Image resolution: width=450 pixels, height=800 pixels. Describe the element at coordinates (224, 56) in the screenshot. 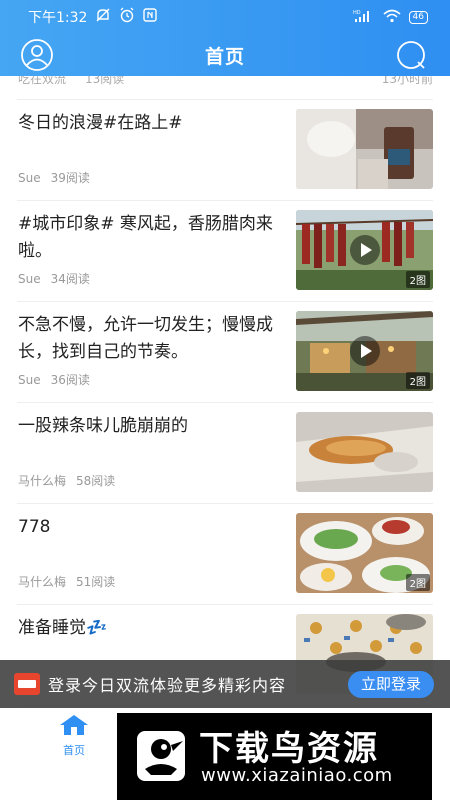

I see `page-title: 首页` at that location.